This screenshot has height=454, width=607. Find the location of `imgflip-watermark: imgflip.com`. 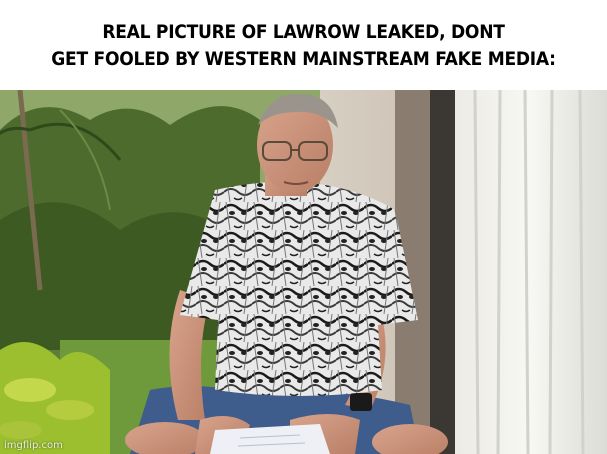

imgflip-watermark: imgflip.com is located at coordinates (33, 445).